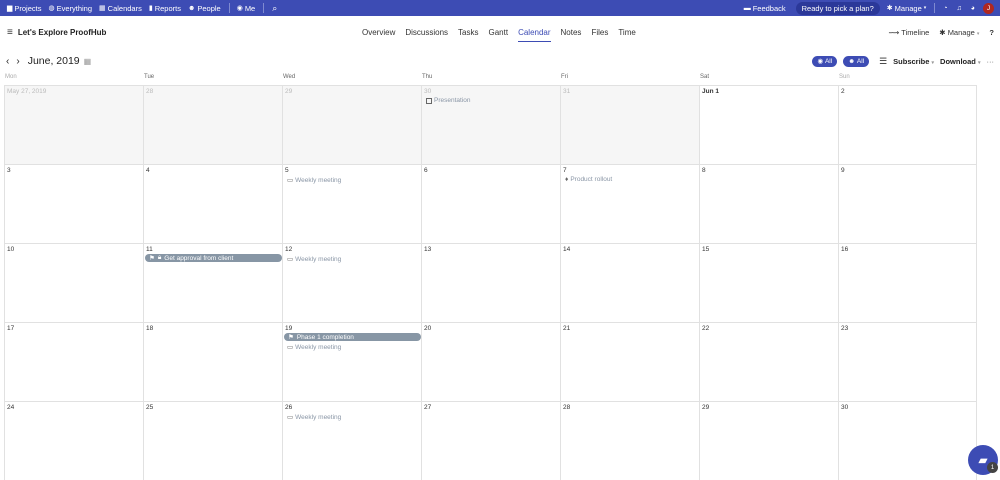 The height and width of the screenshot is (480, 1000). What do you see at coordinates (907, 8) in the screenshot?
I see `manage-menu: ✱ Manage ▾` at bounding box center [907, 8].